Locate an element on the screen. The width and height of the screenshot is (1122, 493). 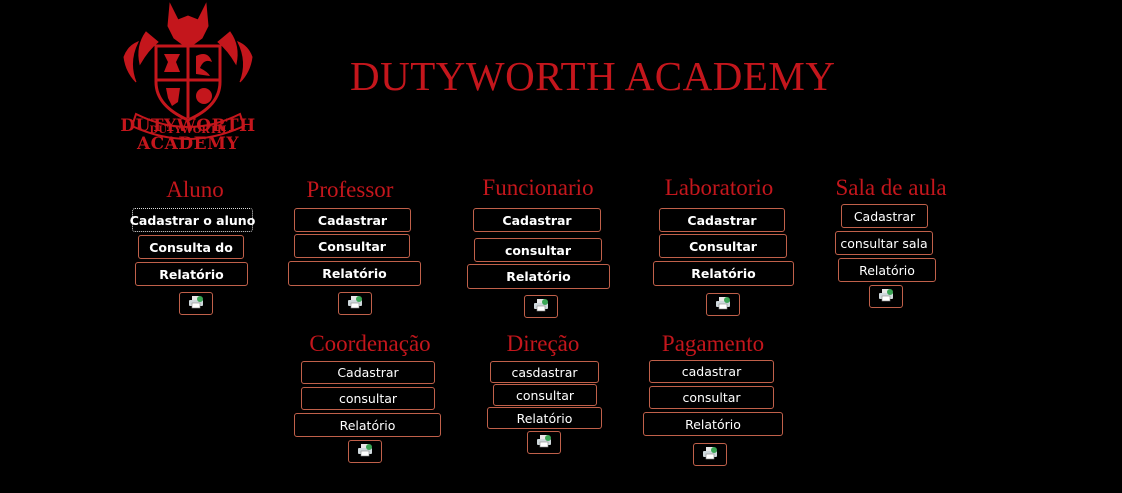
direcao-relatorio-button: Relatório is located at coordinates (544, 418).